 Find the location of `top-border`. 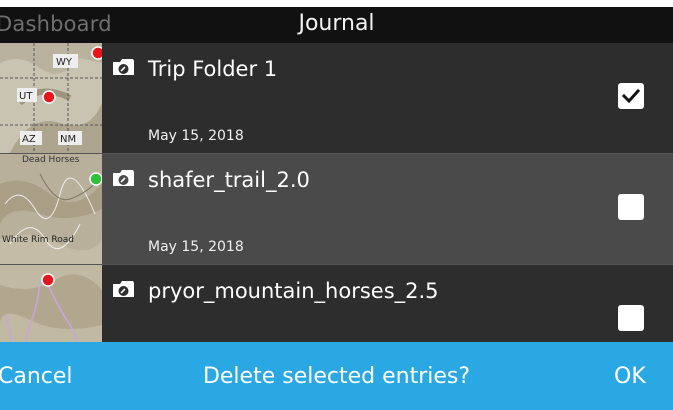

top-border is located at coordinates (336, 3).